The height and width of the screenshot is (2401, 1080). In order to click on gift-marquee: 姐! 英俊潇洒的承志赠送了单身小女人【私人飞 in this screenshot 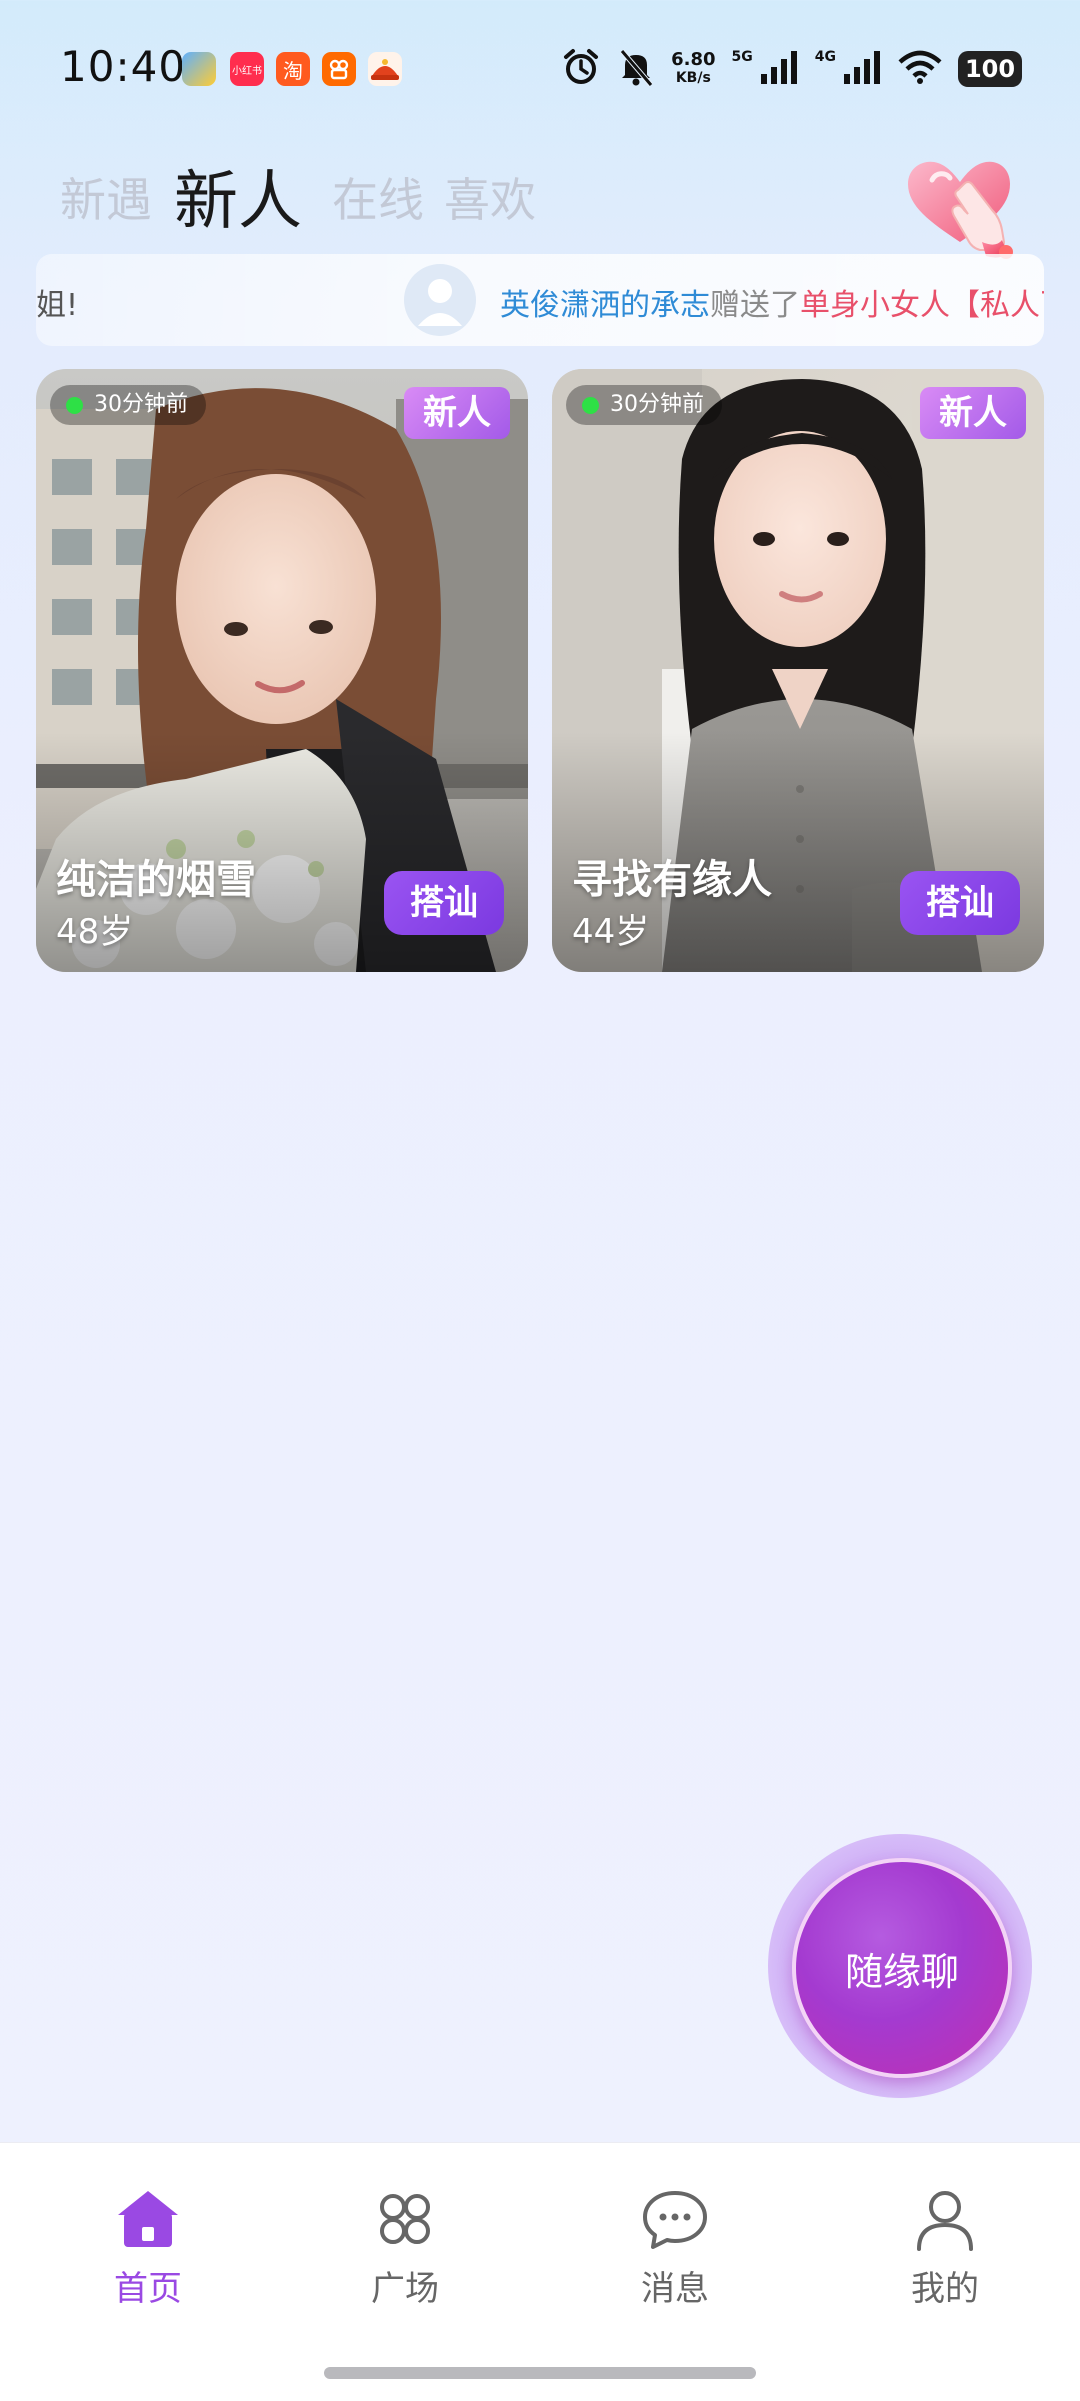, I will do `click(540, 300)`.